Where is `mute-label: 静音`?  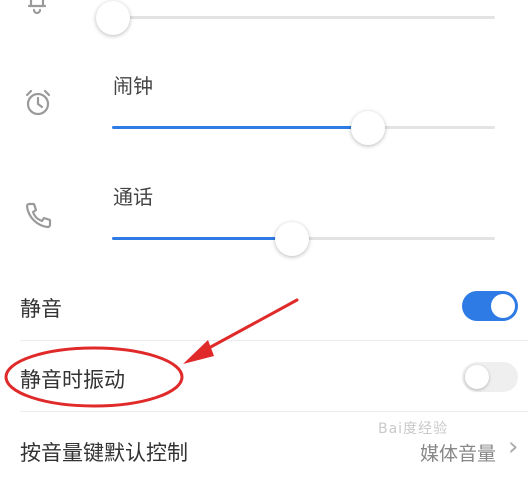 mute-label: 静音 is located at coordinates (41, 309).